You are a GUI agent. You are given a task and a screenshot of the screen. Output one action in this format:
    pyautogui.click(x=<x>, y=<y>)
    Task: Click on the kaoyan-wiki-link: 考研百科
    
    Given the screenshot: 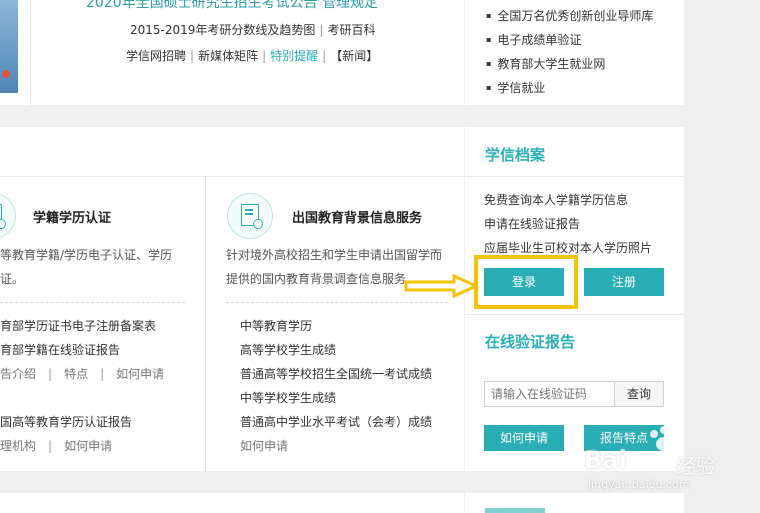 What is the action you would take?
    pyautogui.click(x=351, y=30)
    